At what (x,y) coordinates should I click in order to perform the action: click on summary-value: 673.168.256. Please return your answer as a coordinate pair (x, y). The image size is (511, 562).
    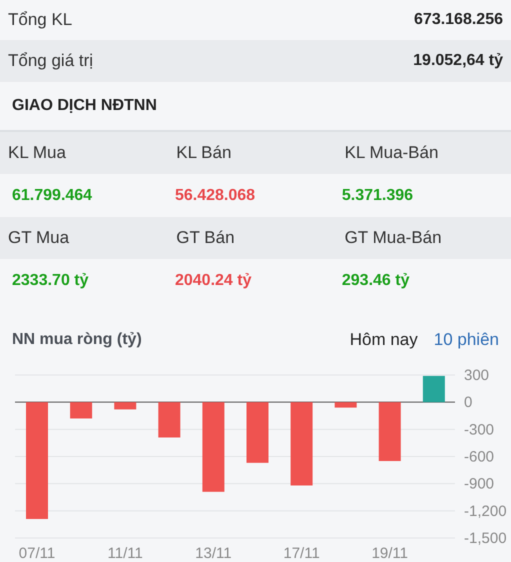
    Looking at the image, I should click on (458, 20).